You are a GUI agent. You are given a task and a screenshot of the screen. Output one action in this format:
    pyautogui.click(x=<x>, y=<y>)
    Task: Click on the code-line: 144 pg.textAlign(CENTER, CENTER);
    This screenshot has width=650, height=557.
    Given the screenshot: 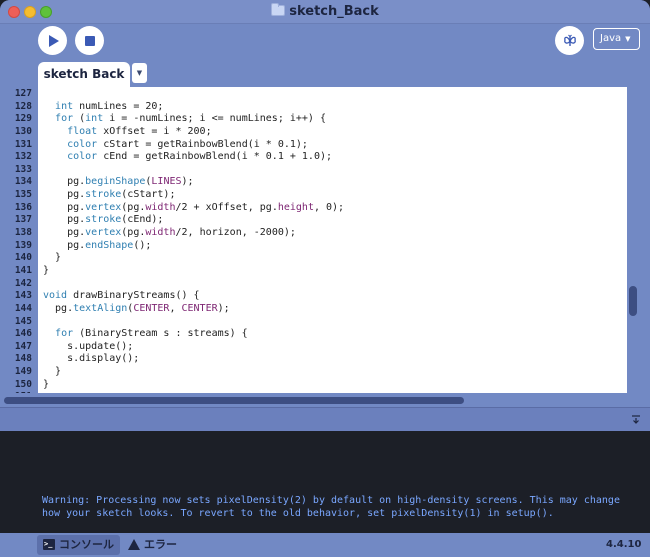 What is the action you would take?
    pyautogui.click(x=313, y=309)
    